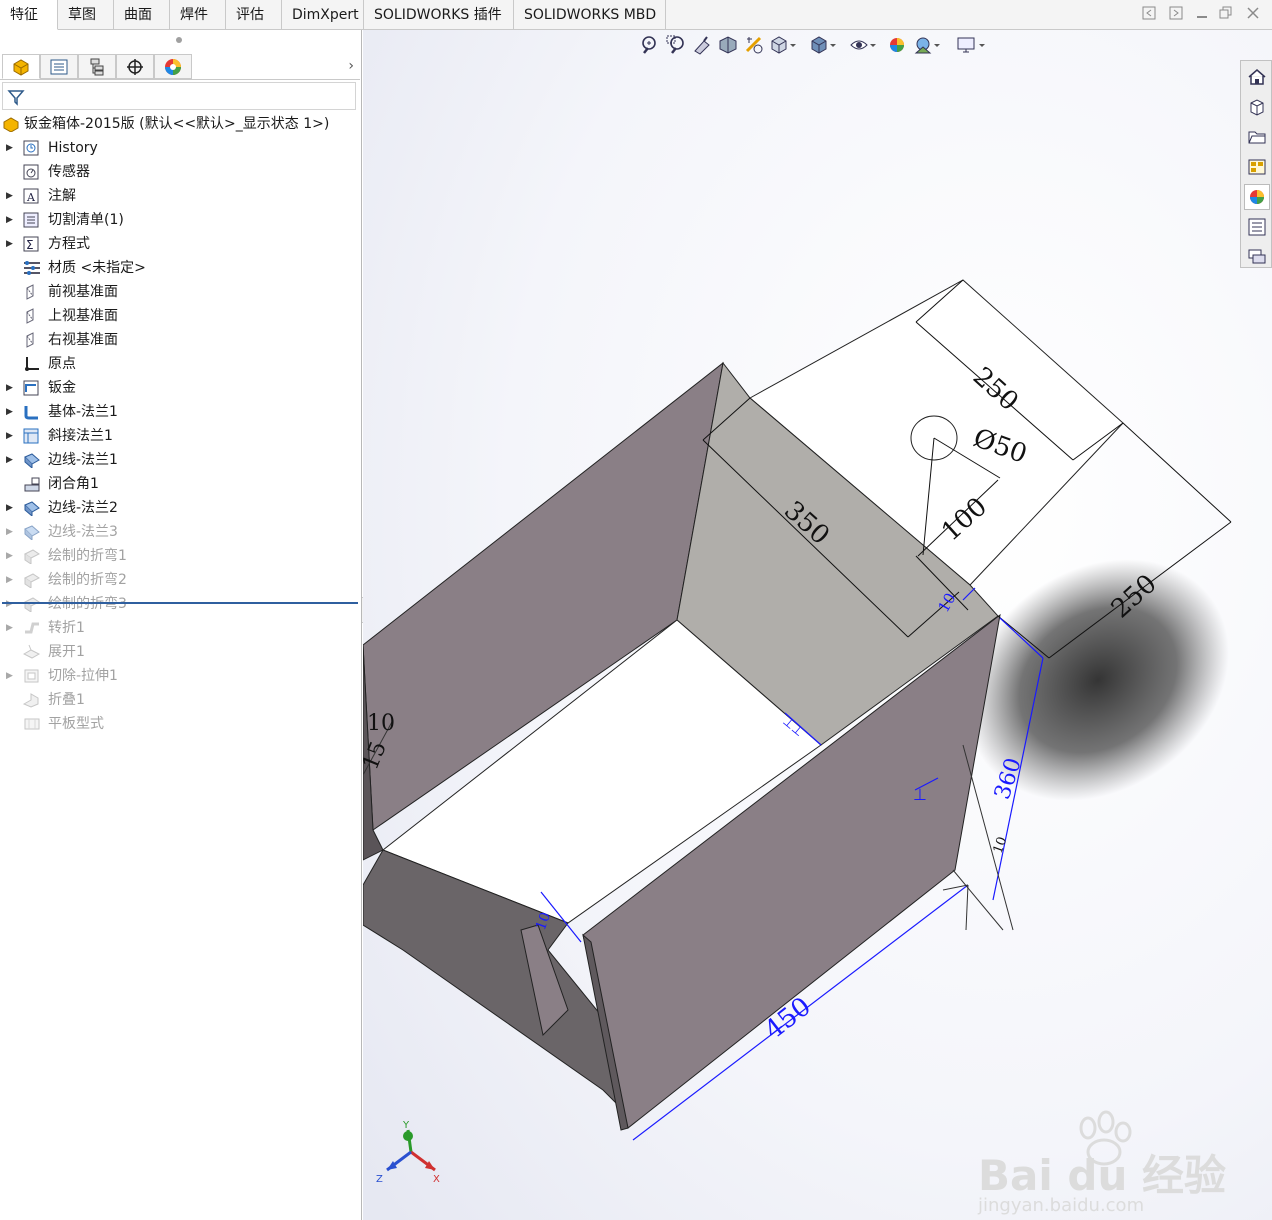 The image size is (1272, 1220). I want to click on tree-item: ▶ A 注解, so click(180, 196).